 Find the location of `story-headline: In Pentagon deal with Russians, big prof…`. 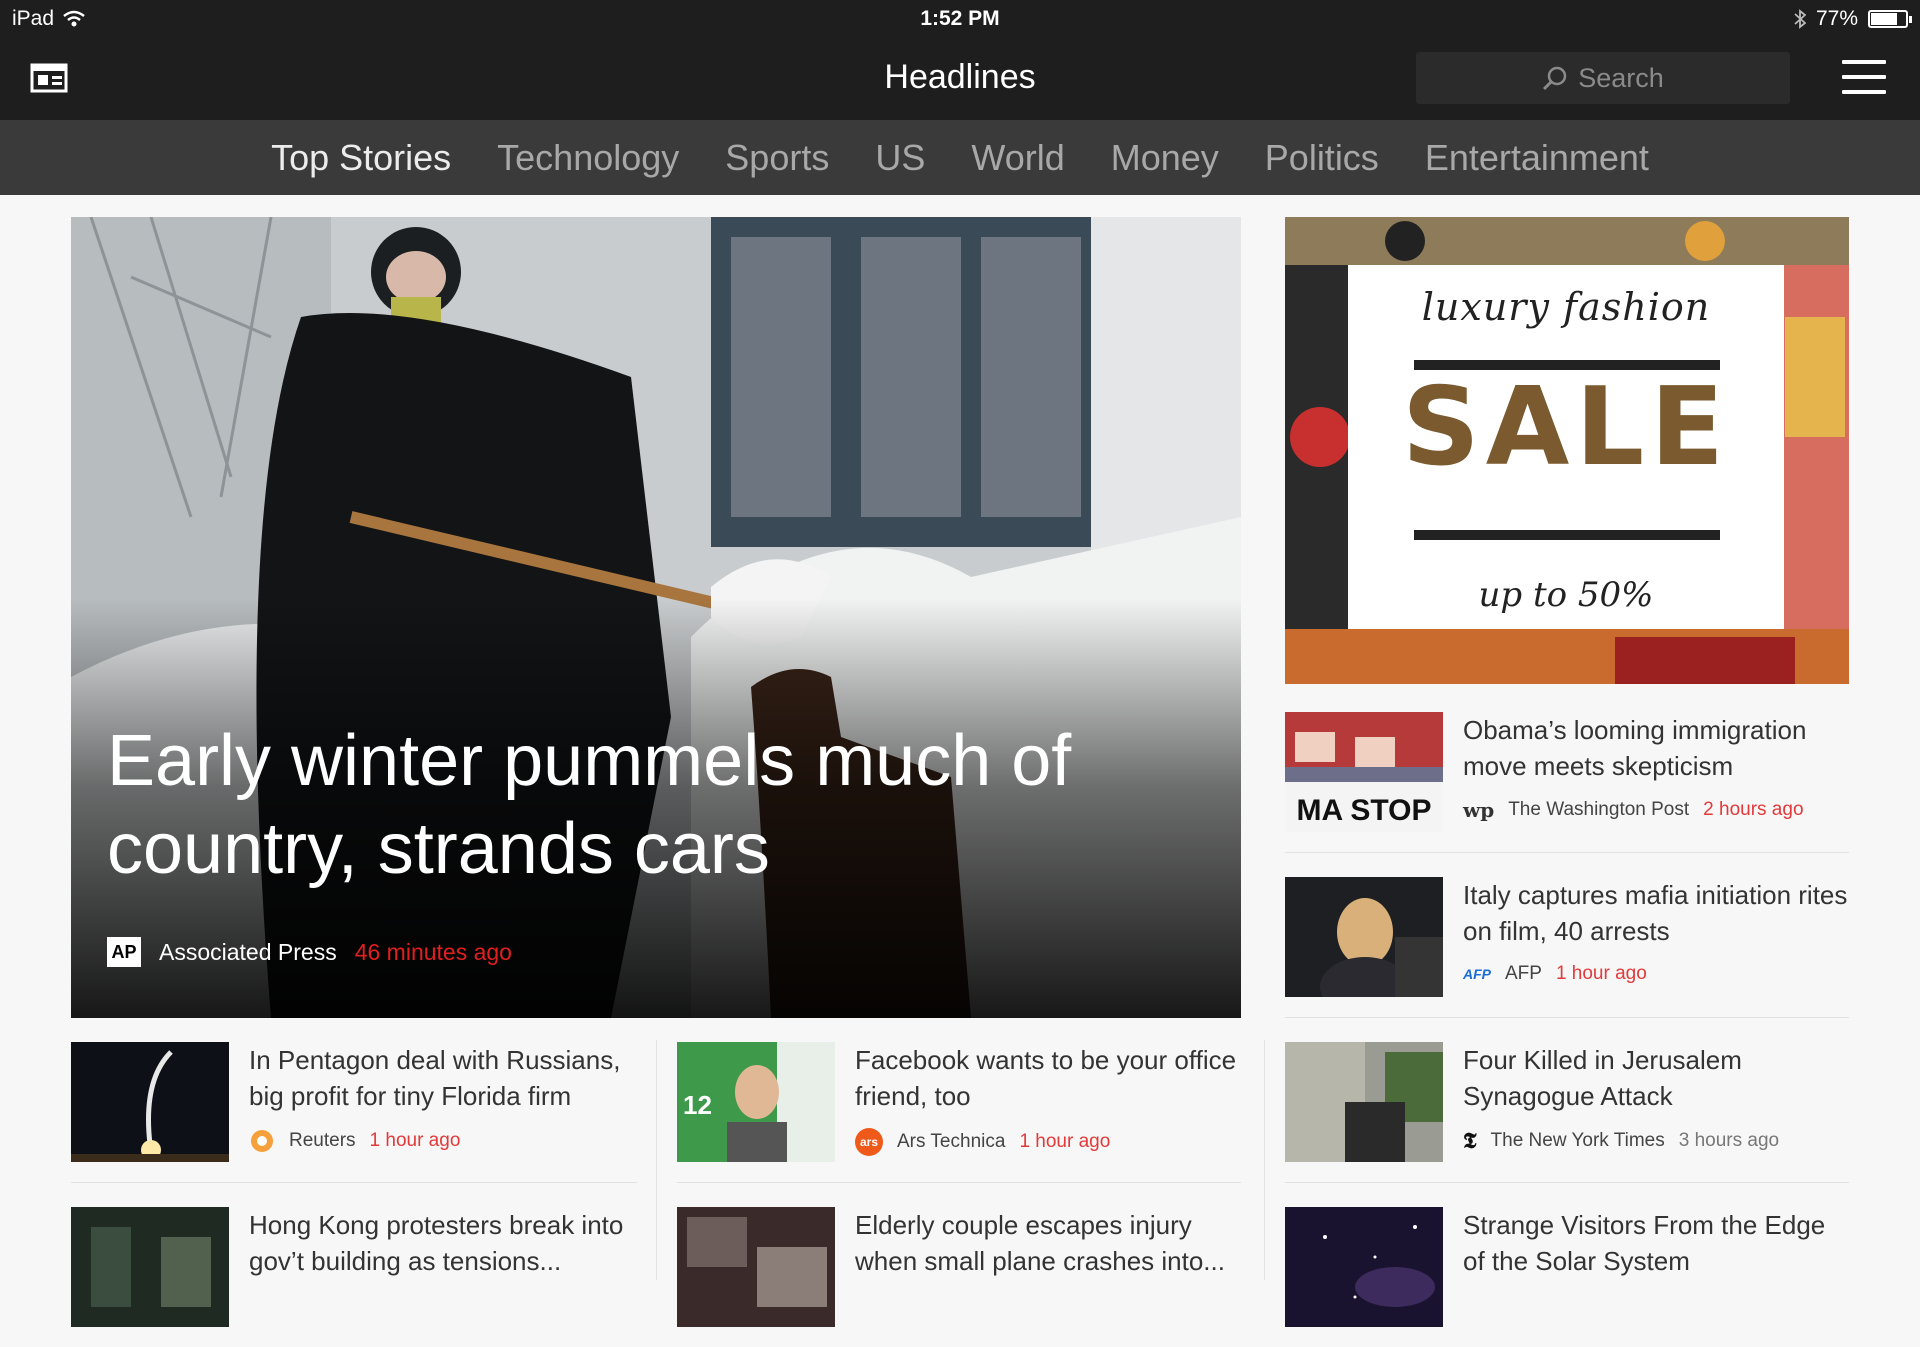

story-headline: In Pentagon deal with Russians, big prof… is located at coordinates (443, 1078).